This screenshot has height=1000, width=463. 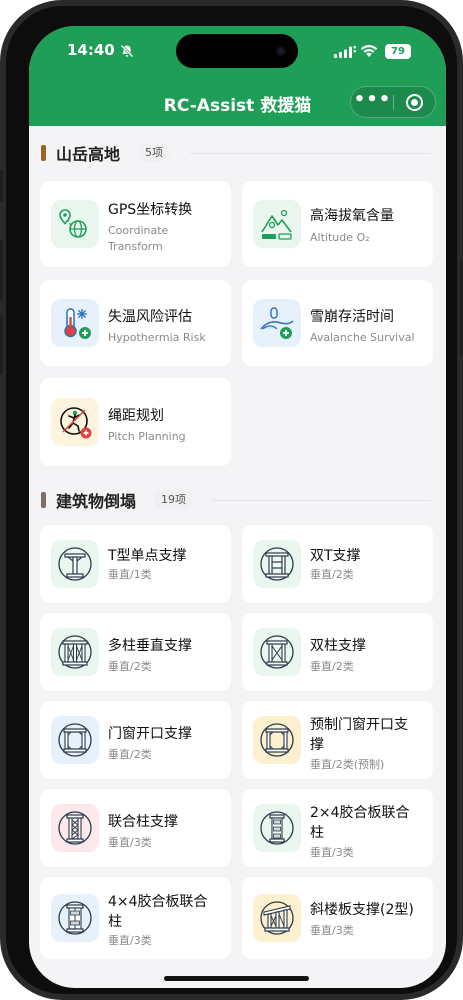 I want to click on tool-card-window-shore: 门窗开口支撑 垂直/2类, so click(x=135, y=740).